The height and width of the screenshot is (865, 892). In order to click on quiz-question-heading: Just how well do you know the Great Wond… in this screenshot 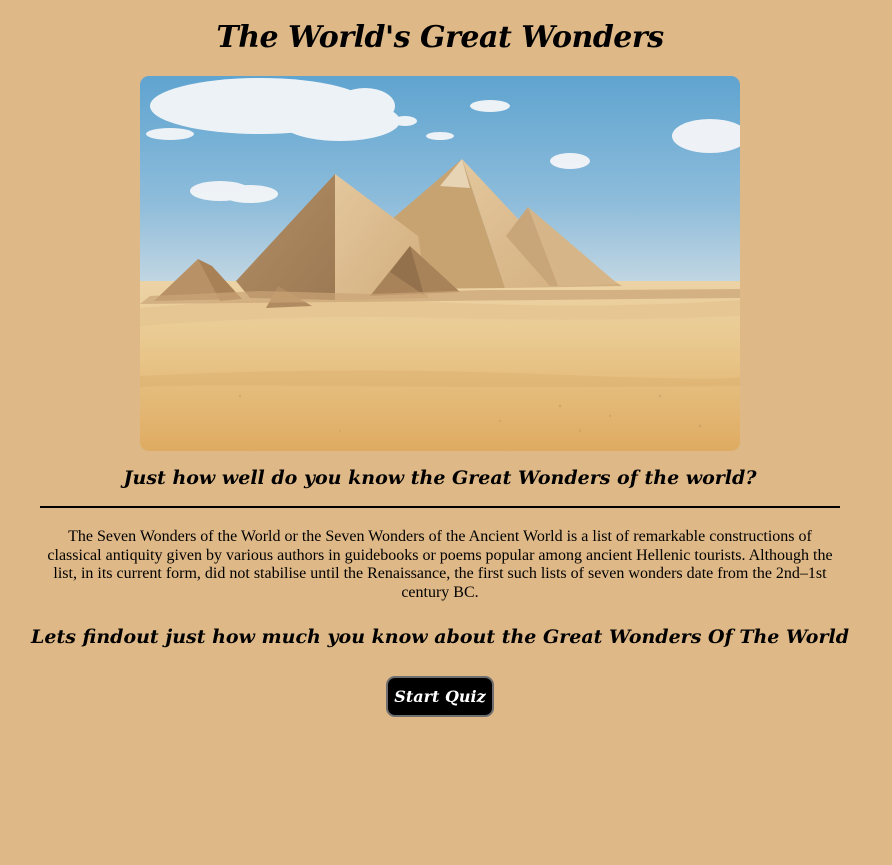, I will do `click(440, 478)`.